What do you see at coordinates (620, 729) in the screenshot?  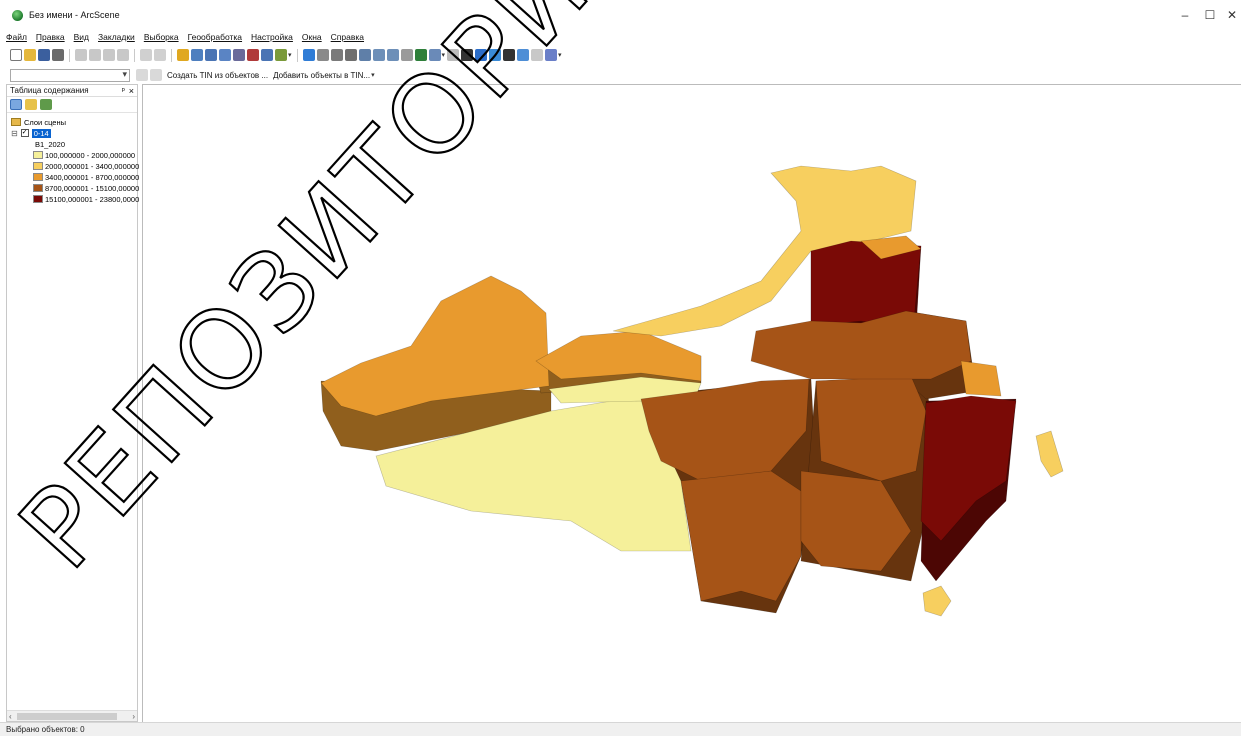 I see `status-bar: Выбрано объектов: 0` at bounding box center [620, 729].